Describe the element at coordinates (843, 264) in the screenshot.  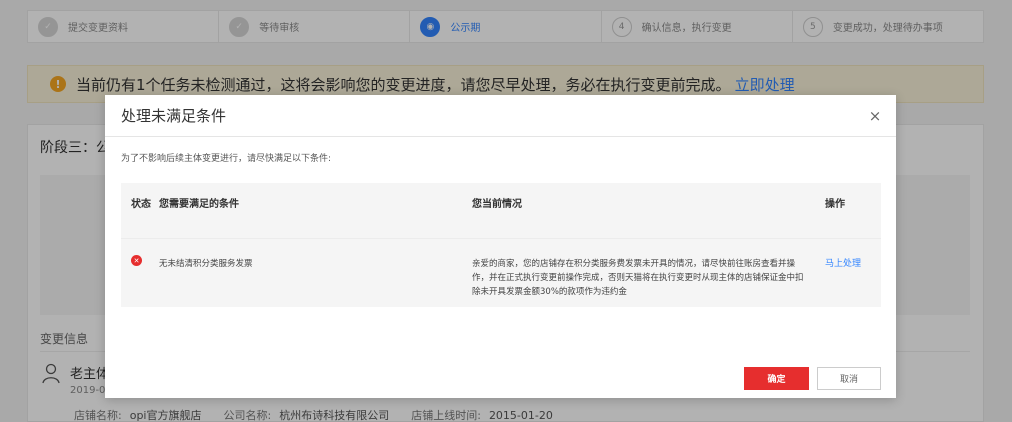
I see `handle-now-button: 马上处理` at that location.